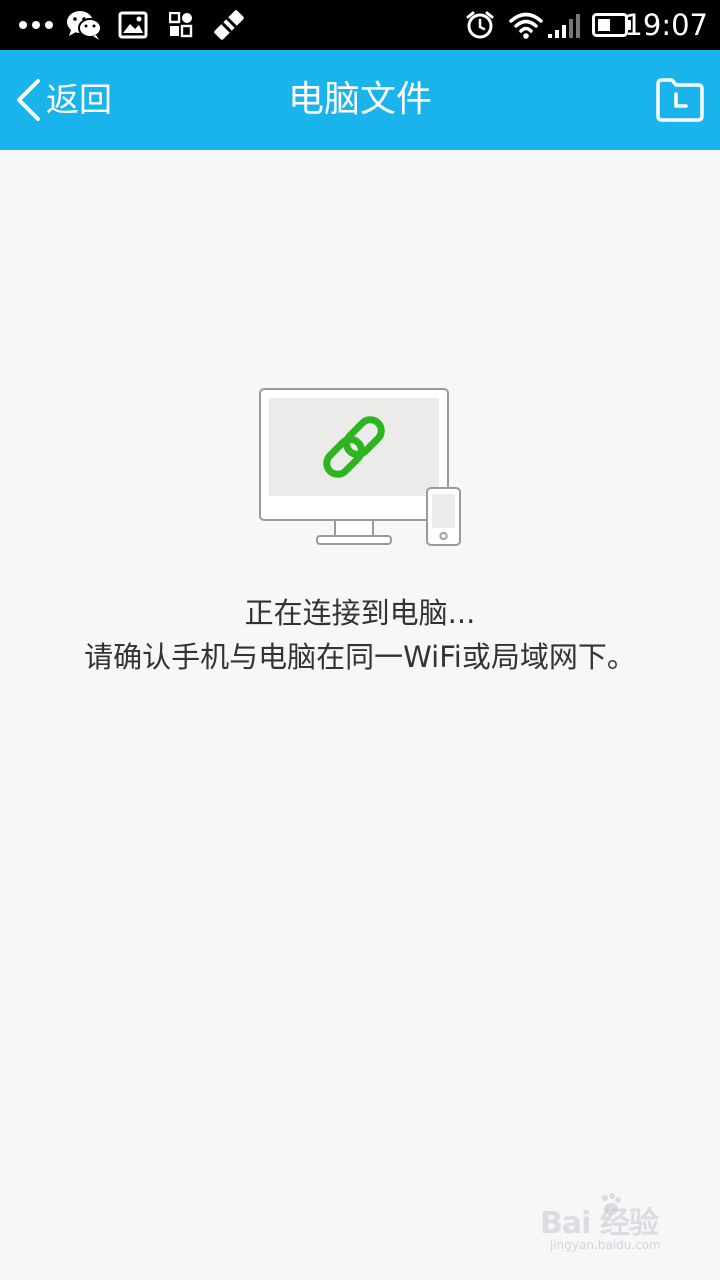  I want to click on connection-status-message: 正在连接到电脑... 请确认手机与电脑在同一WiFi或局域网下。, so click(360, 635).